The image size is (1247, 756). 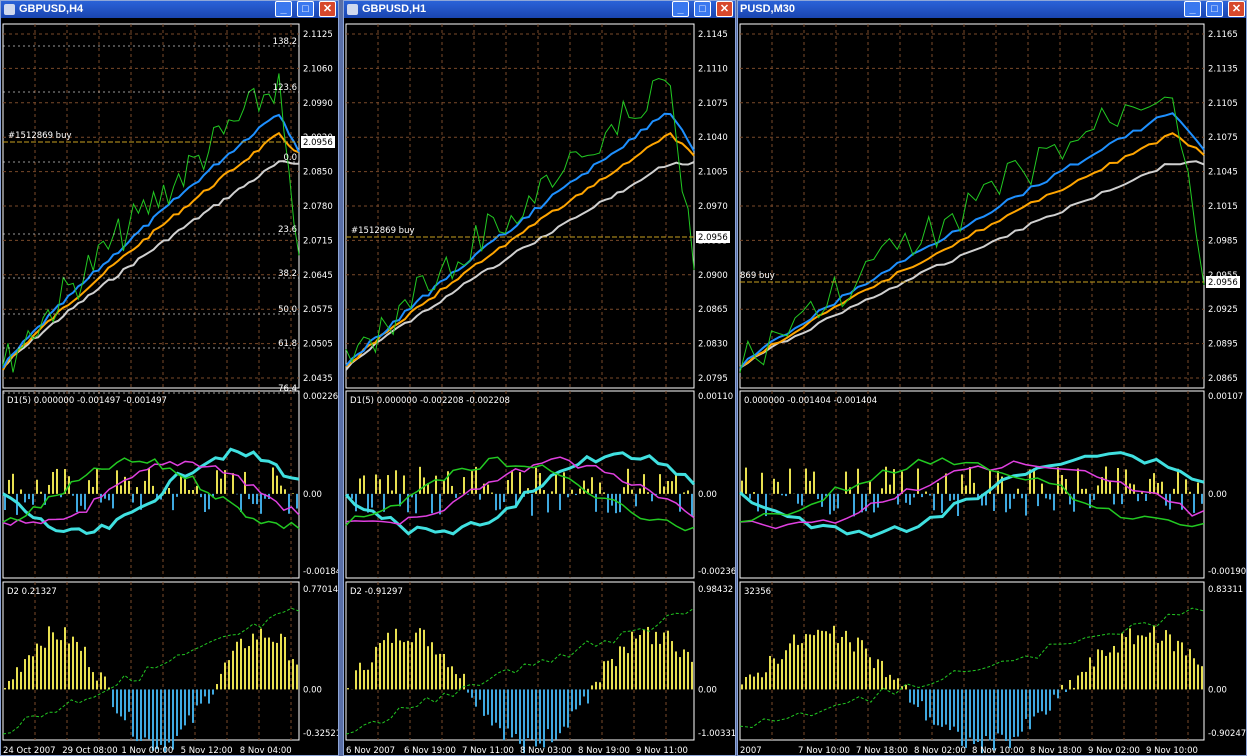 What do you see at coordinates (318, 173) in the screenshot?
I see `price-scale-label: 2.0850` at bounding box center [318, 173].